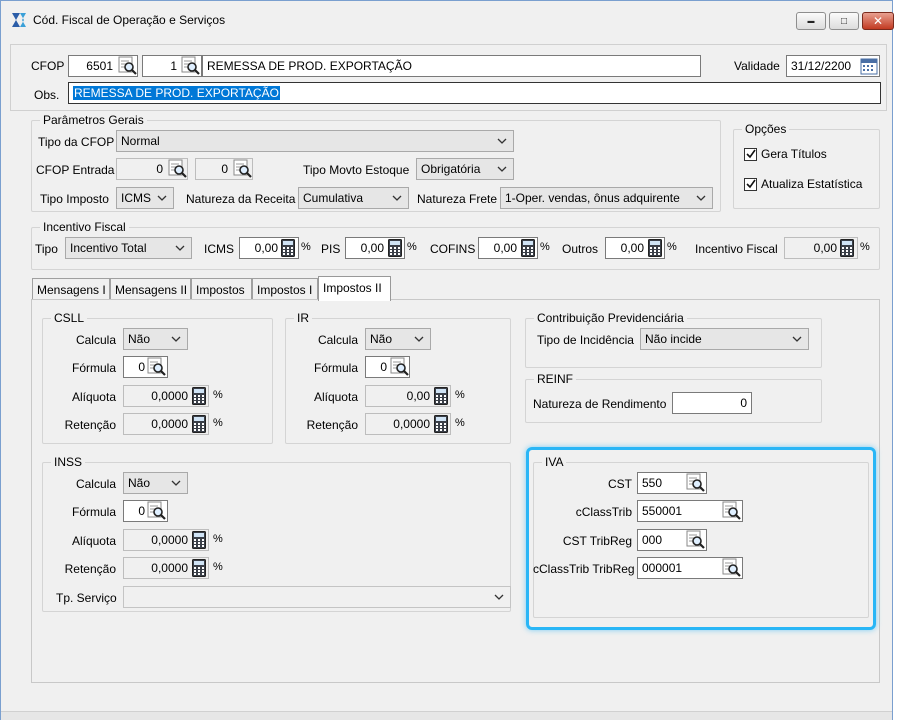 This screenshot has height=720, width=905. I want to click on tab-label: Mensagens I, so click(71, 290).